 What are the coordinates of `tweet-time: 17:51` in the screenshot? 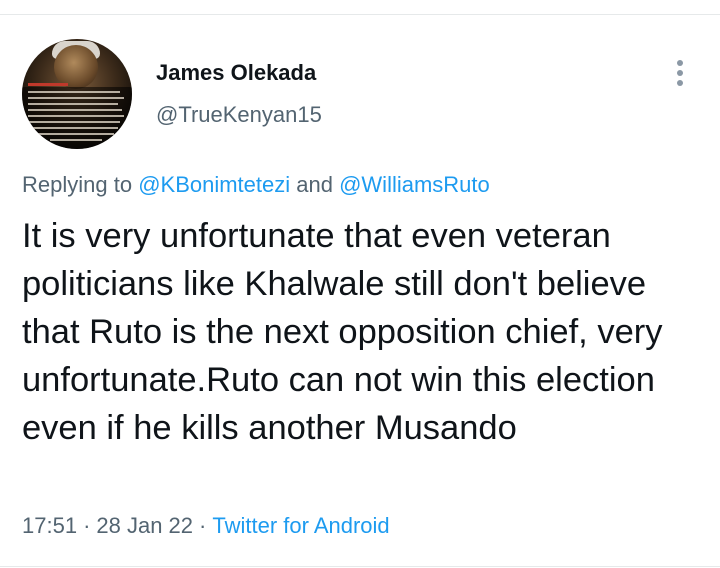 It's located at (49, 525).